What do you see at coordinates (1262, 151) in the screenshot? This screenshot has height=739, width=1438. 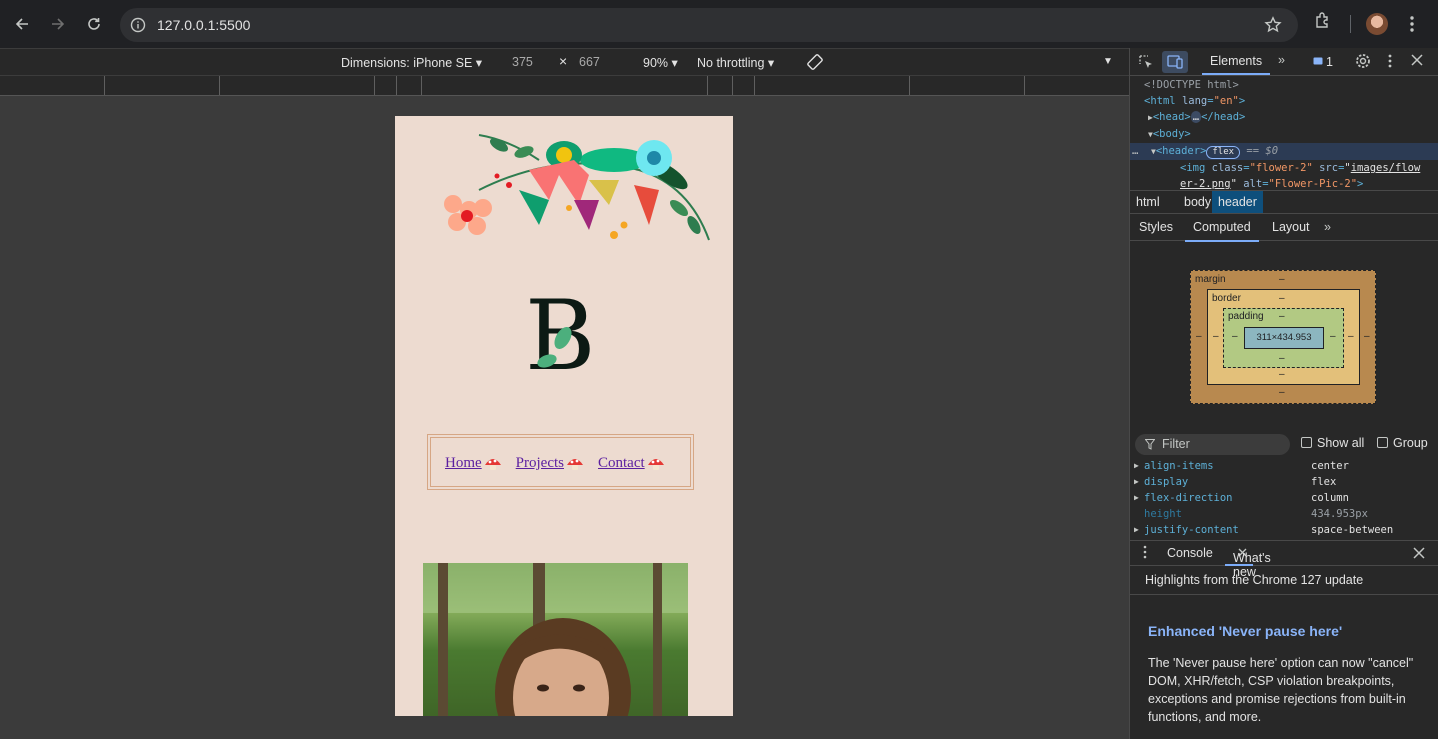 I see `selected-marker: == $0` at bounding box center [1262, 151].